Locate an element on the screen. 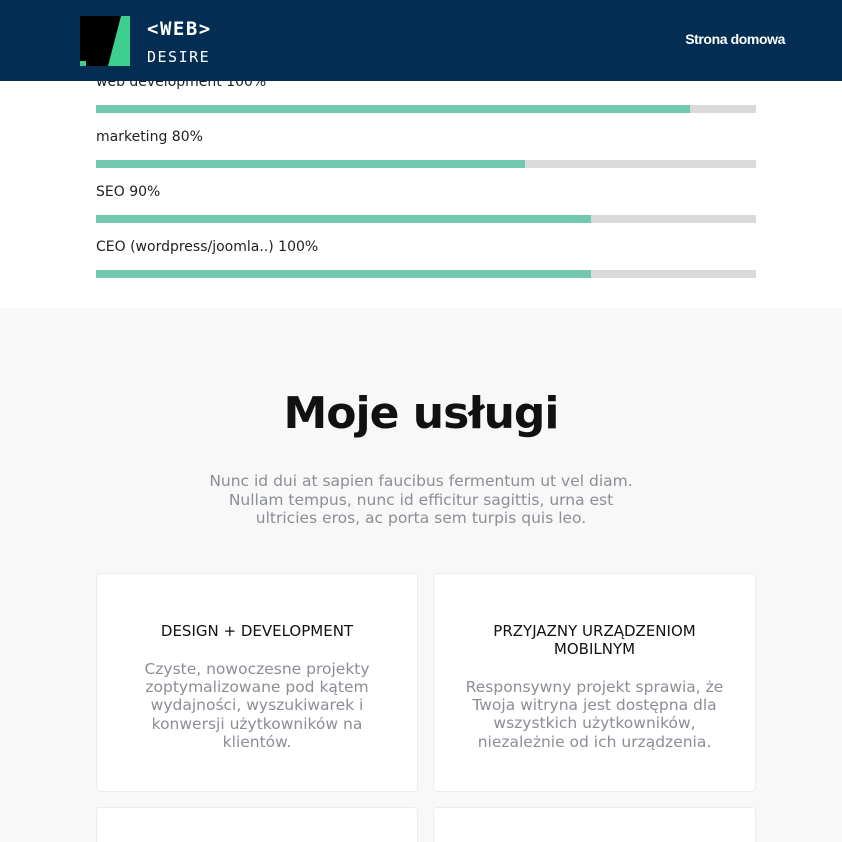 The height and width of the screenshot is (842, 842). skill-item-seo: SEO 90% is located at coordinates (426, 203).